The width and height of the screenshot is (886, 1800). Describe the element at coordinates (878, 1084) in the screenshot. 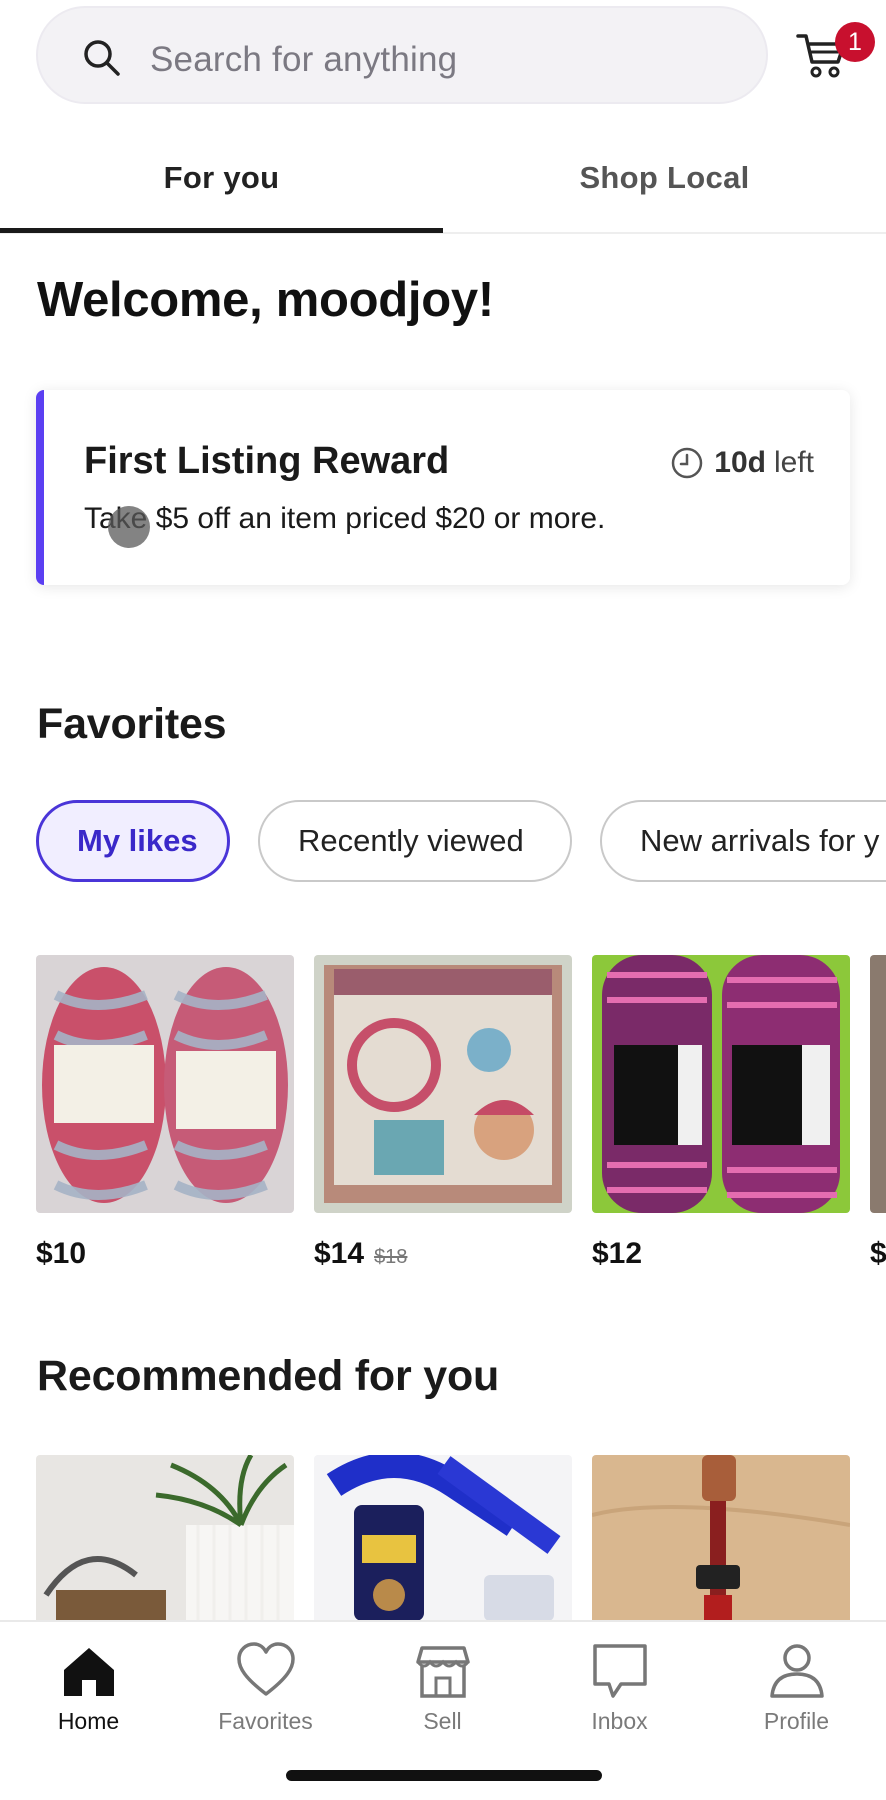

I see `product-image-partial` at that location.